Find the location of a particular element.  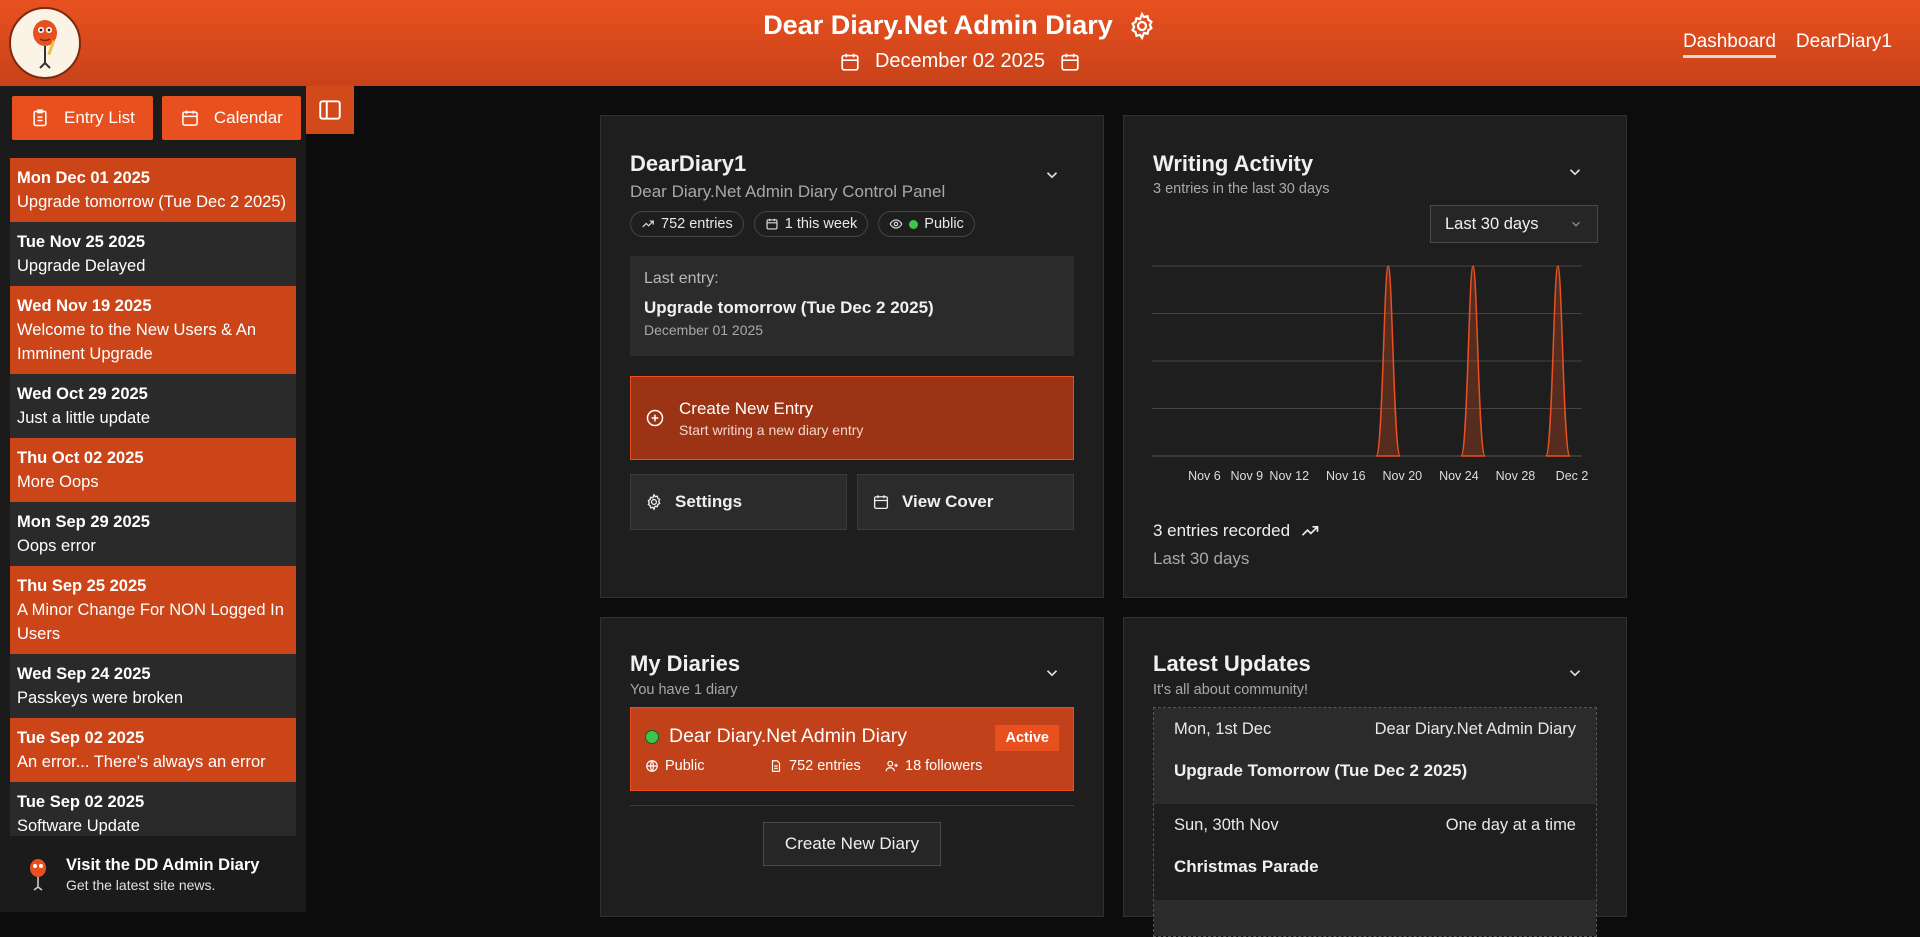

entry-date: Tue Sep 02 2025 is located at coordinates (81, 738).